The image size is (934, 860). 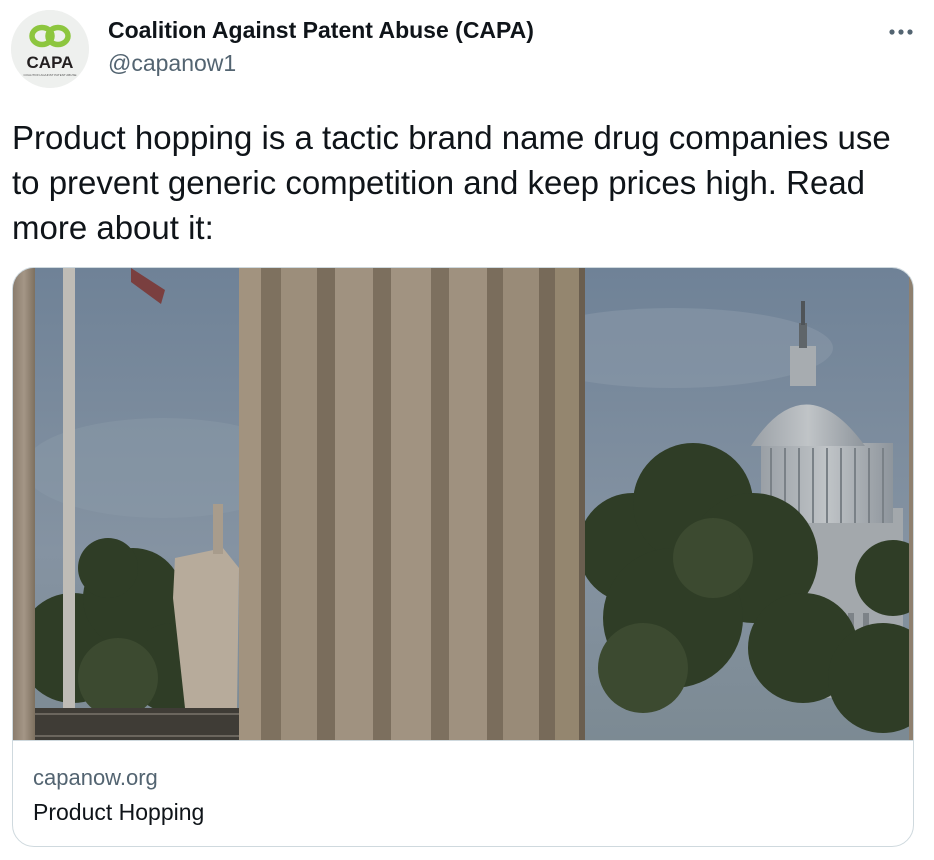 I want to click on card-domain: capanow.org, so click(x=95, y=777).